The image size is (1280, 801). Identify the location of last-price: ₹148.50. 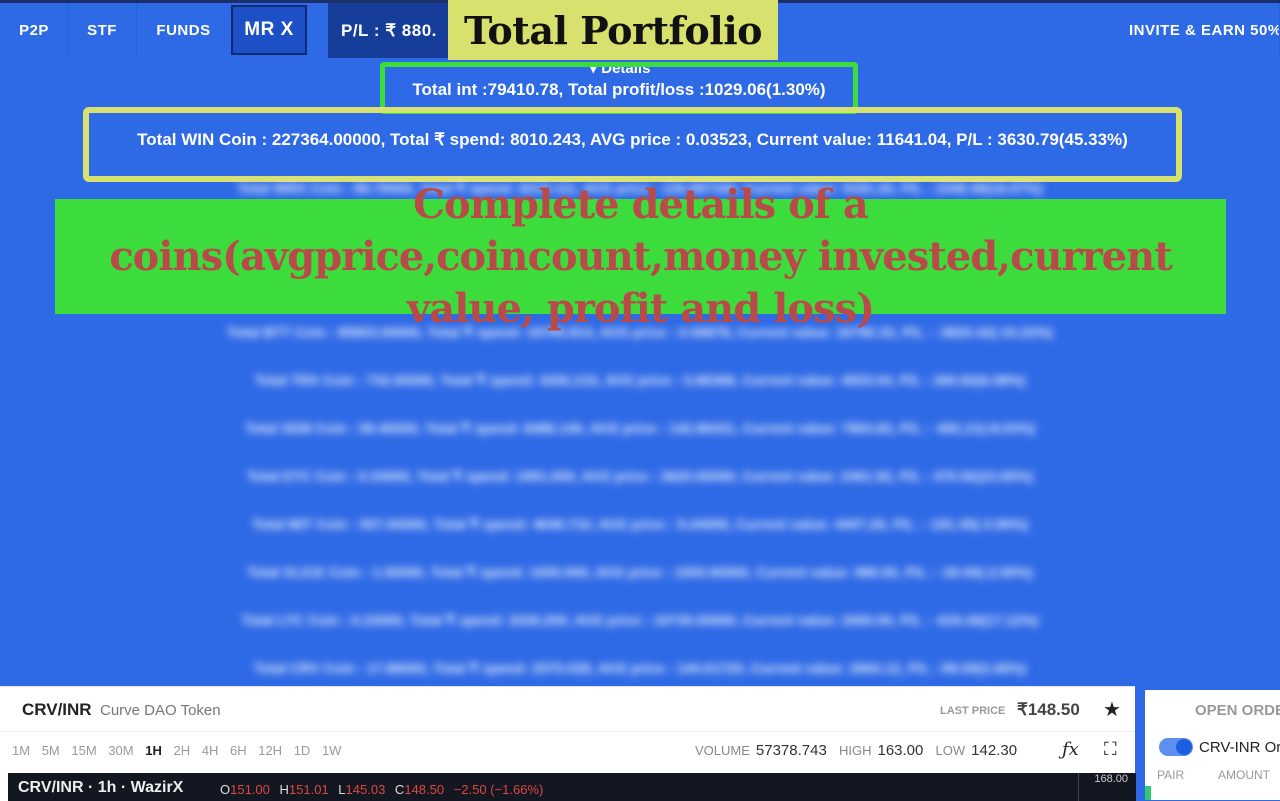
(1048, 709).